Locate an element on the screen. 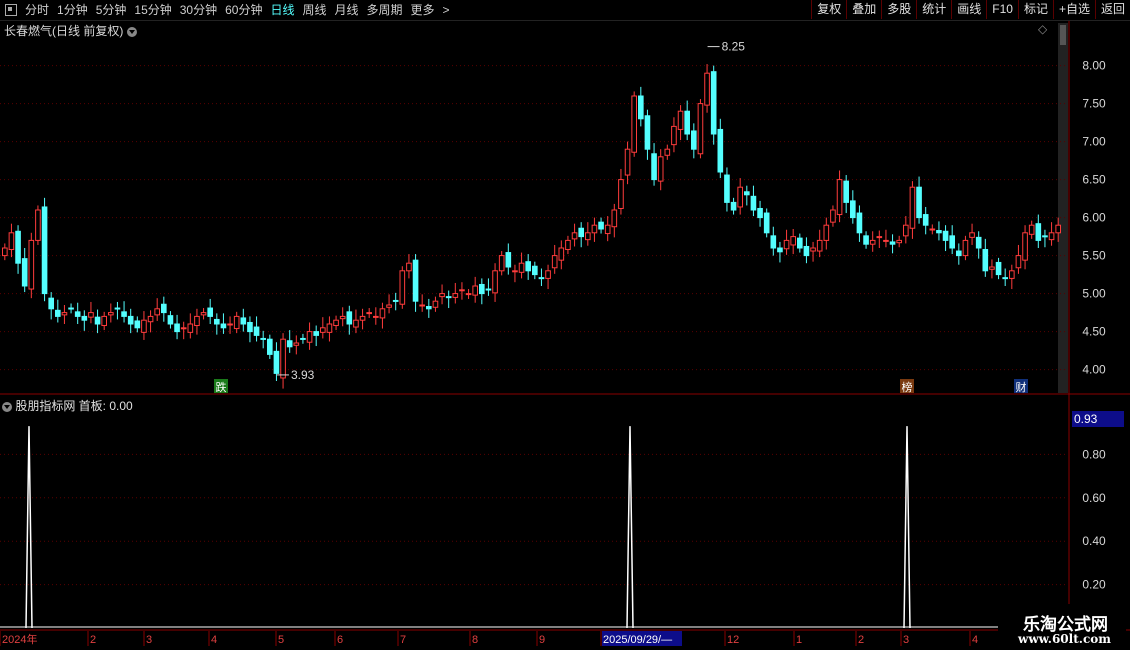  indicator-tick: 0.40 is located at coordinates (1094, 541).